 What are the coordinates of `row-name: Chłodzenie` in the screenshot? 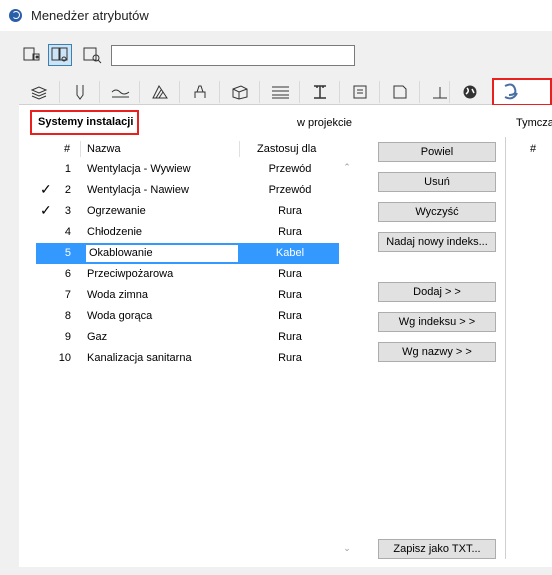 It's located at (115, 232).